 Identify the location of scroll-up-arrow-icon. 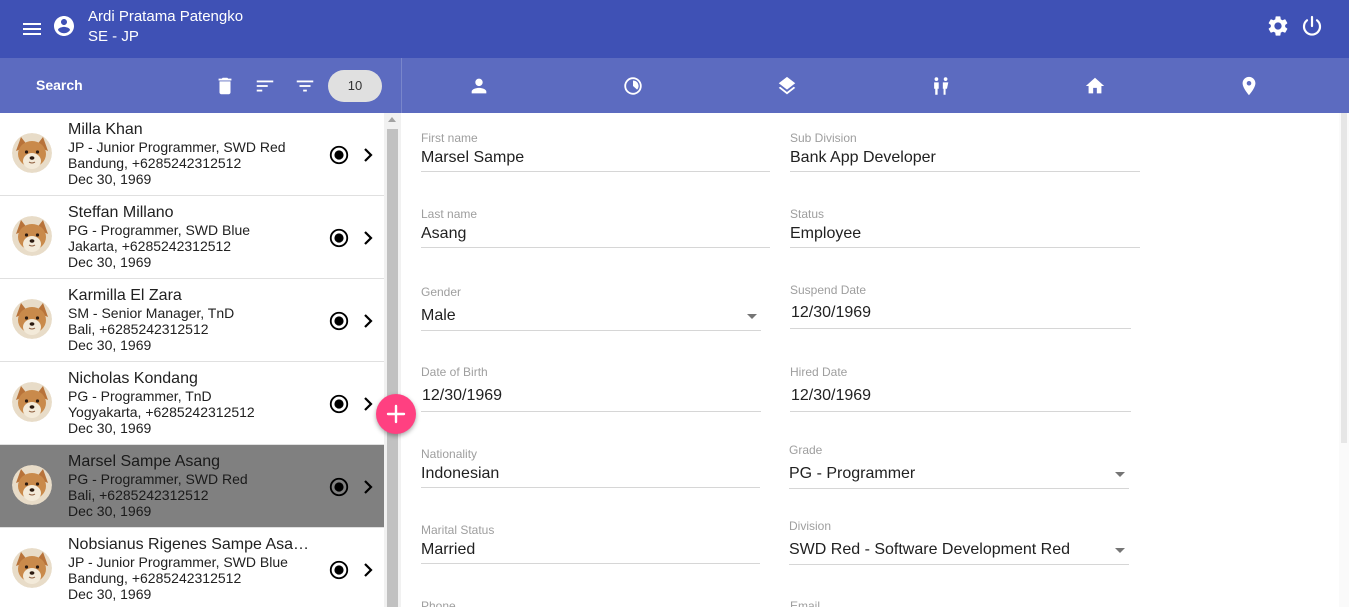
(392, 119).